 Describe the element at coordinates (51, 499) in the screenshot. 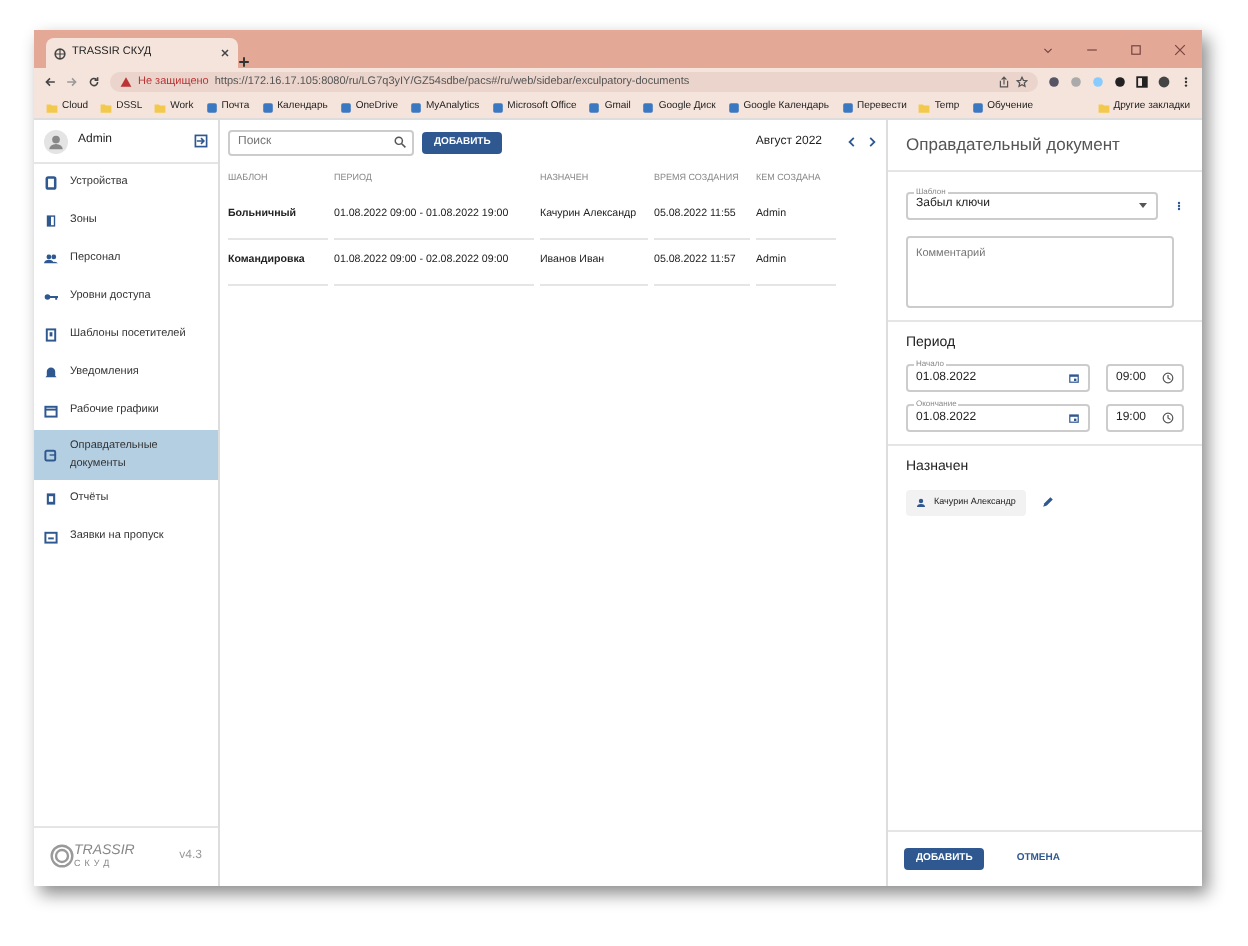

I see `report-icon` at that location.